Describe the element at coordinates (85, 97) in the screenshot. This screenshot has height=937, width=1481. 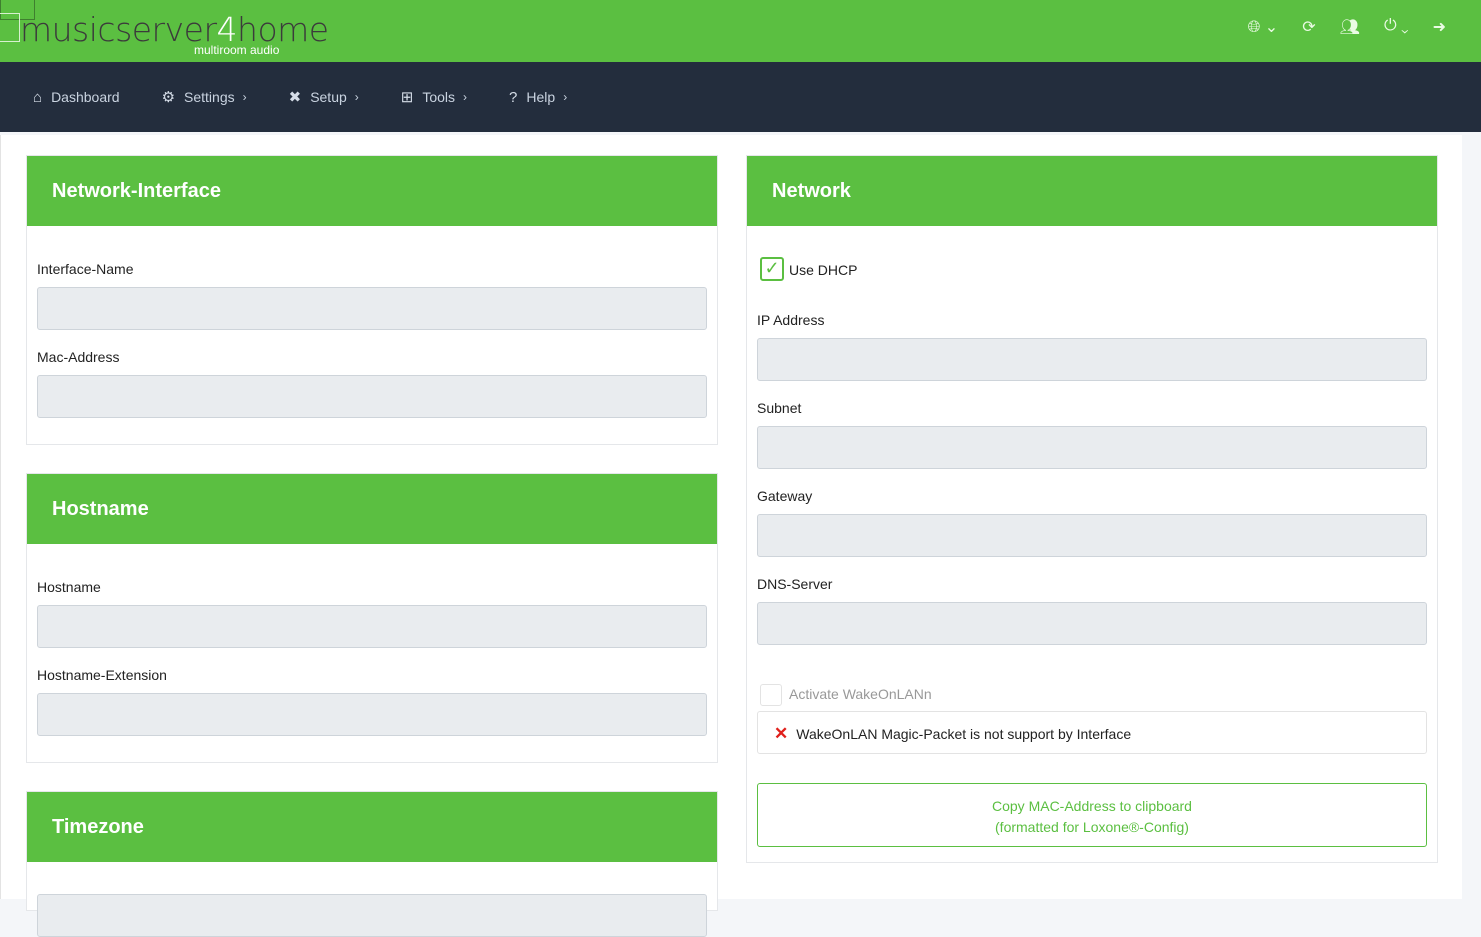
I see `nav-label: Dashboard` at that location.